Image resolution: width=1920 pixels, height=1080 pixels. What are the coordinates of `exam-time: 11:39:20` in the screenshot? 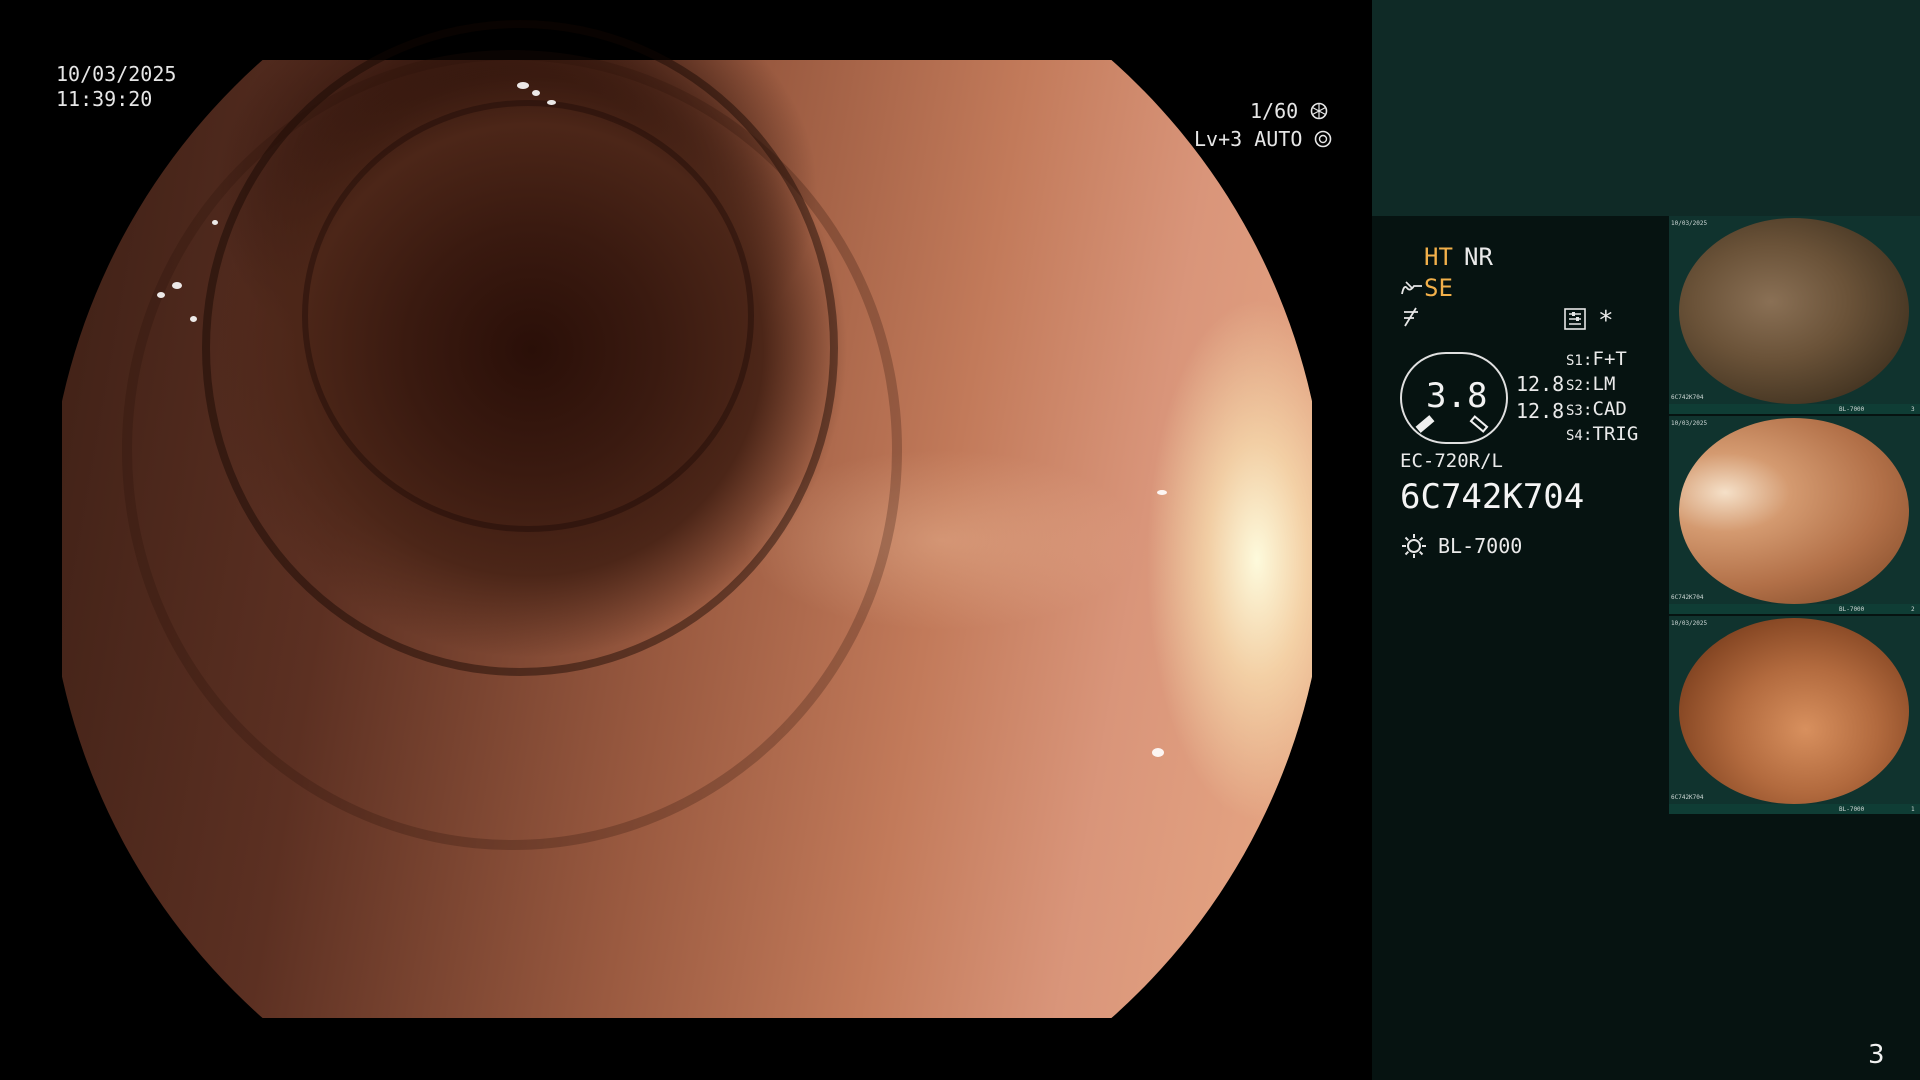 It's located at (104, 99).